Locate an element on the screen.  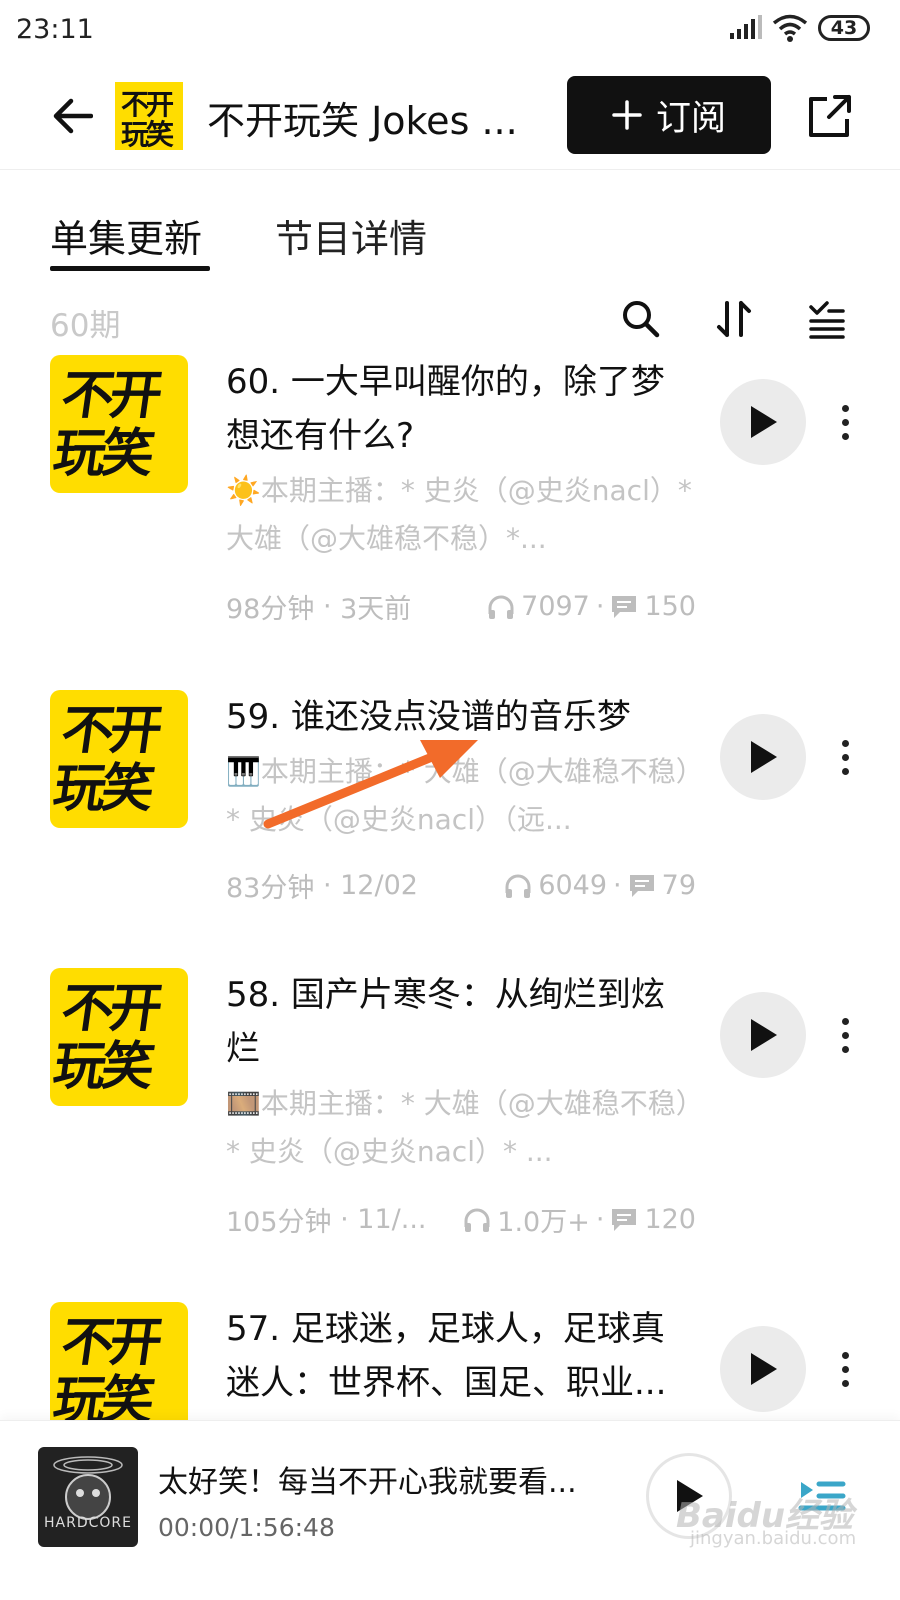
plus-icon is located at coordinates (627, 115).